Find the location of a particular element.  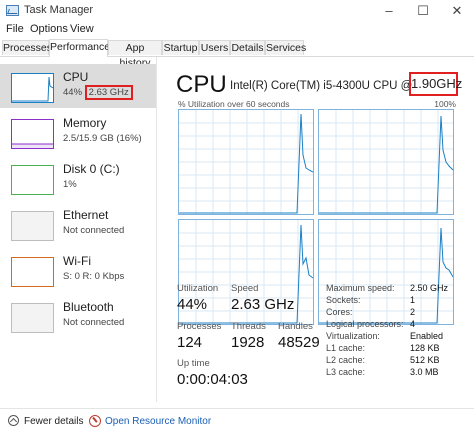

speed-value: 2.63 GHz is located at coordinates (263, 304).